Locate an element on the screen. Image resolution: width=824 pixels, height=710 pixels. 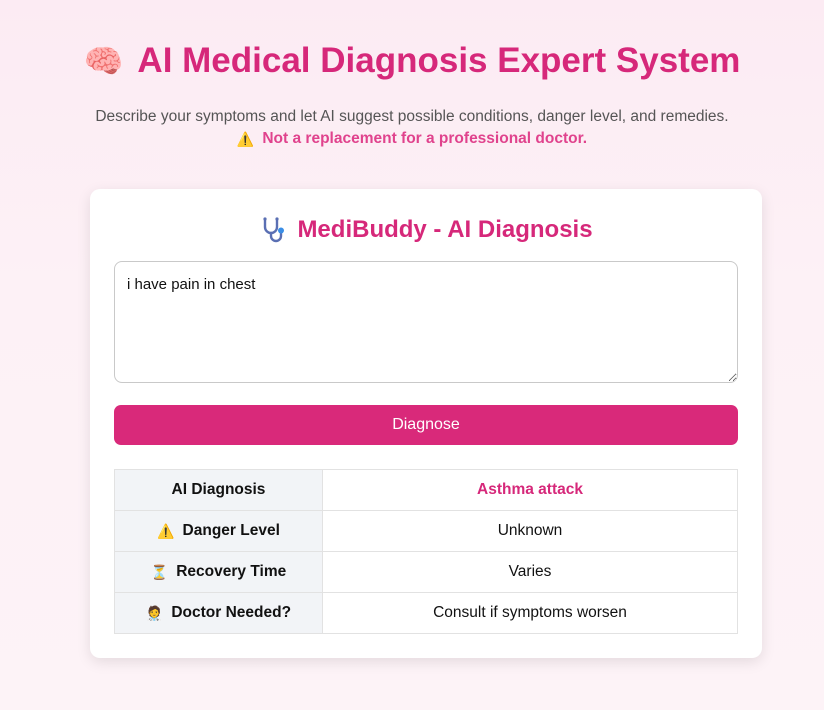
table-row: AI Diagnosis Asthma attack is located at coordinates (426, 490).